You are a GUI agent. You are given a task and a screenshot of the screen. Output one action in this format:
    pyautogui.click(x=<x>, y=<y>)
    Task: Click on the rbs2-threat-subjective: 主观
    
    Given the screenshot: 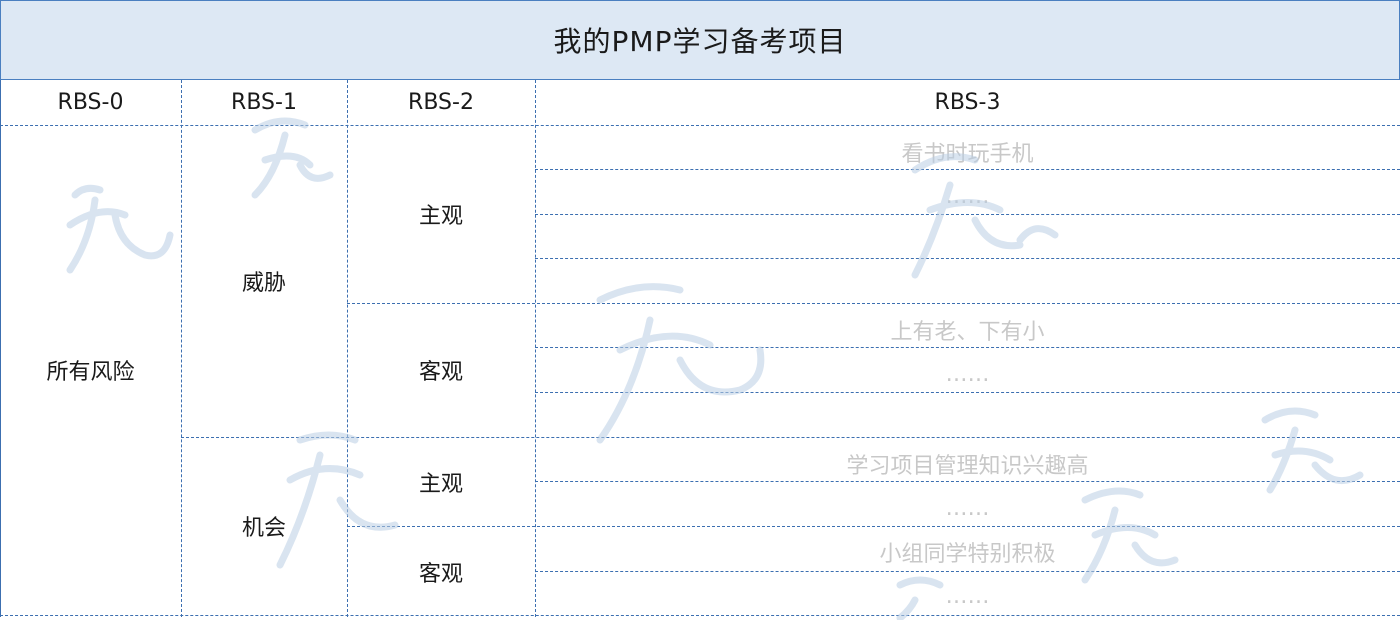 What is the action you would take?
    pyautogui.click(x=440, y=216)
    